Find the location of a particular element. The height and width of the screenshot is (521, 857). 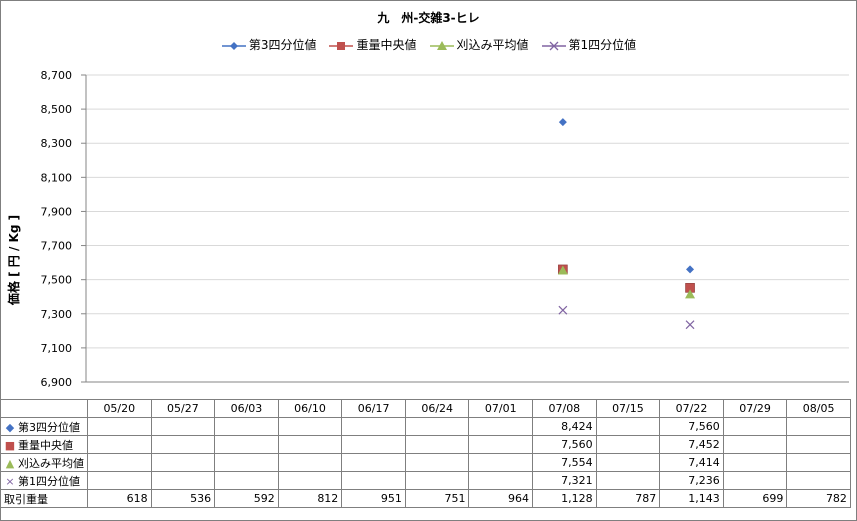

y-axis-label-text: 価格 [ 円 / Kg ] is located at coordinates (13, 260).